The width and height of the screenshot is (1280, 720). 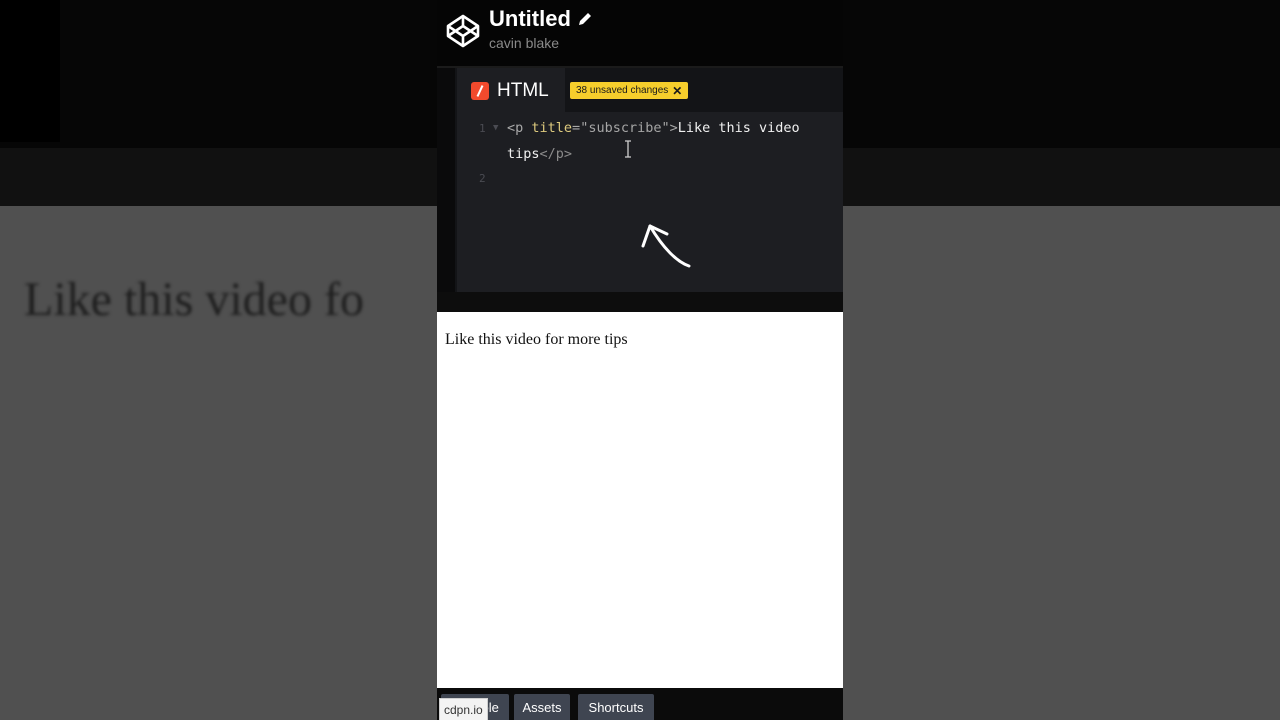 I want to click on unsaved-changes-label: 38 unsaved changes, so click(x=622, y=90).